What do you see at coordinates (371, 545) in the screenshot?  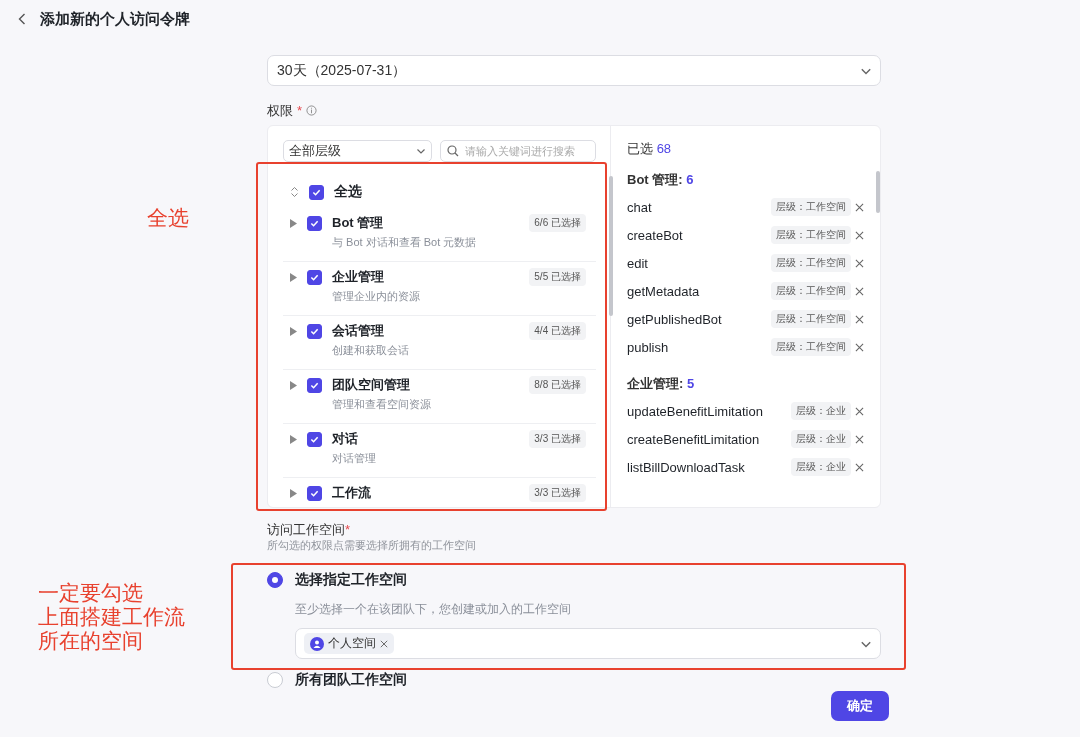 I see `field-hint: 所勾选的权限点需要选择所拥有的工作空间` at bounding box center [371, 545].